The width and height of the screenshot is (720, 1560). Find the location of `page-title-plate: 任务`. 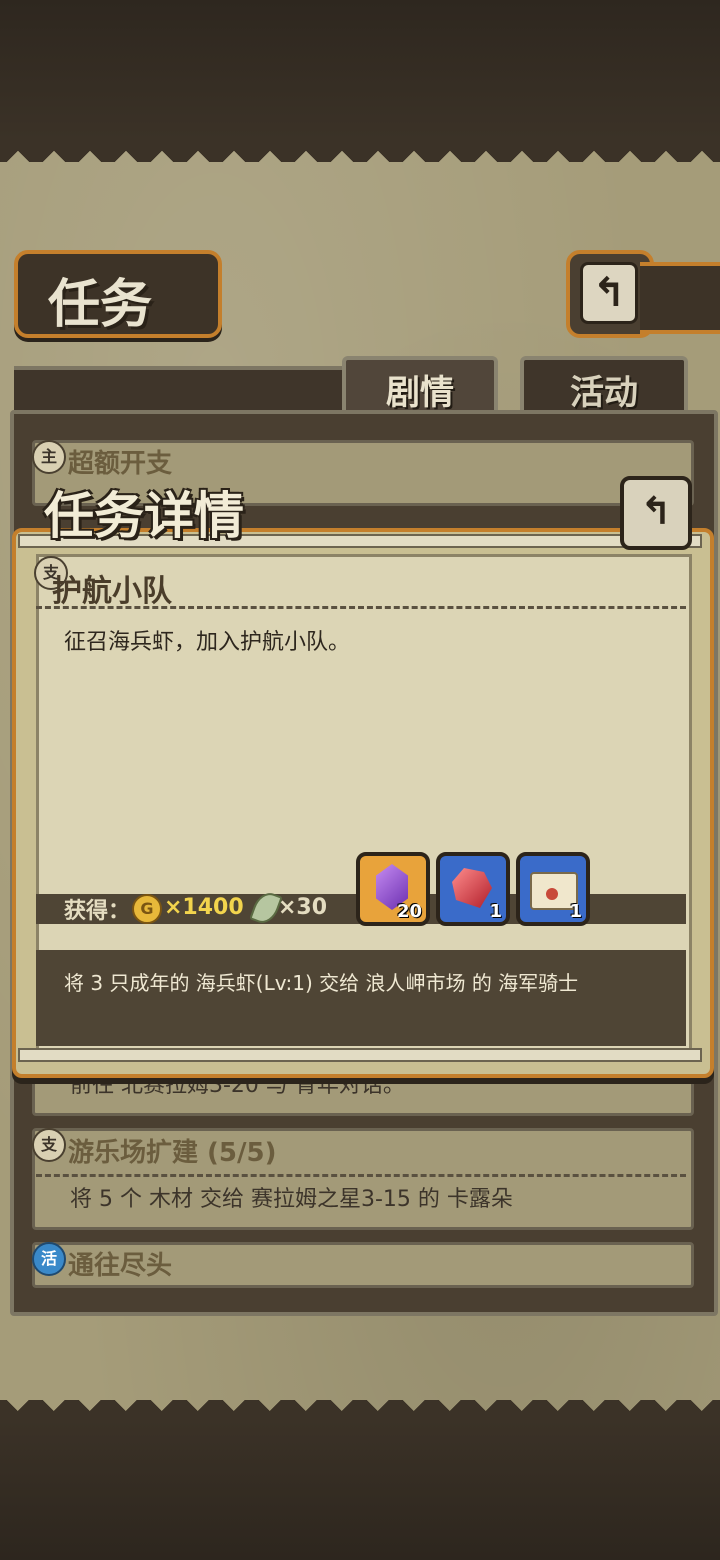

page-title-plate: 任务 is located at coordinates (118, 294).